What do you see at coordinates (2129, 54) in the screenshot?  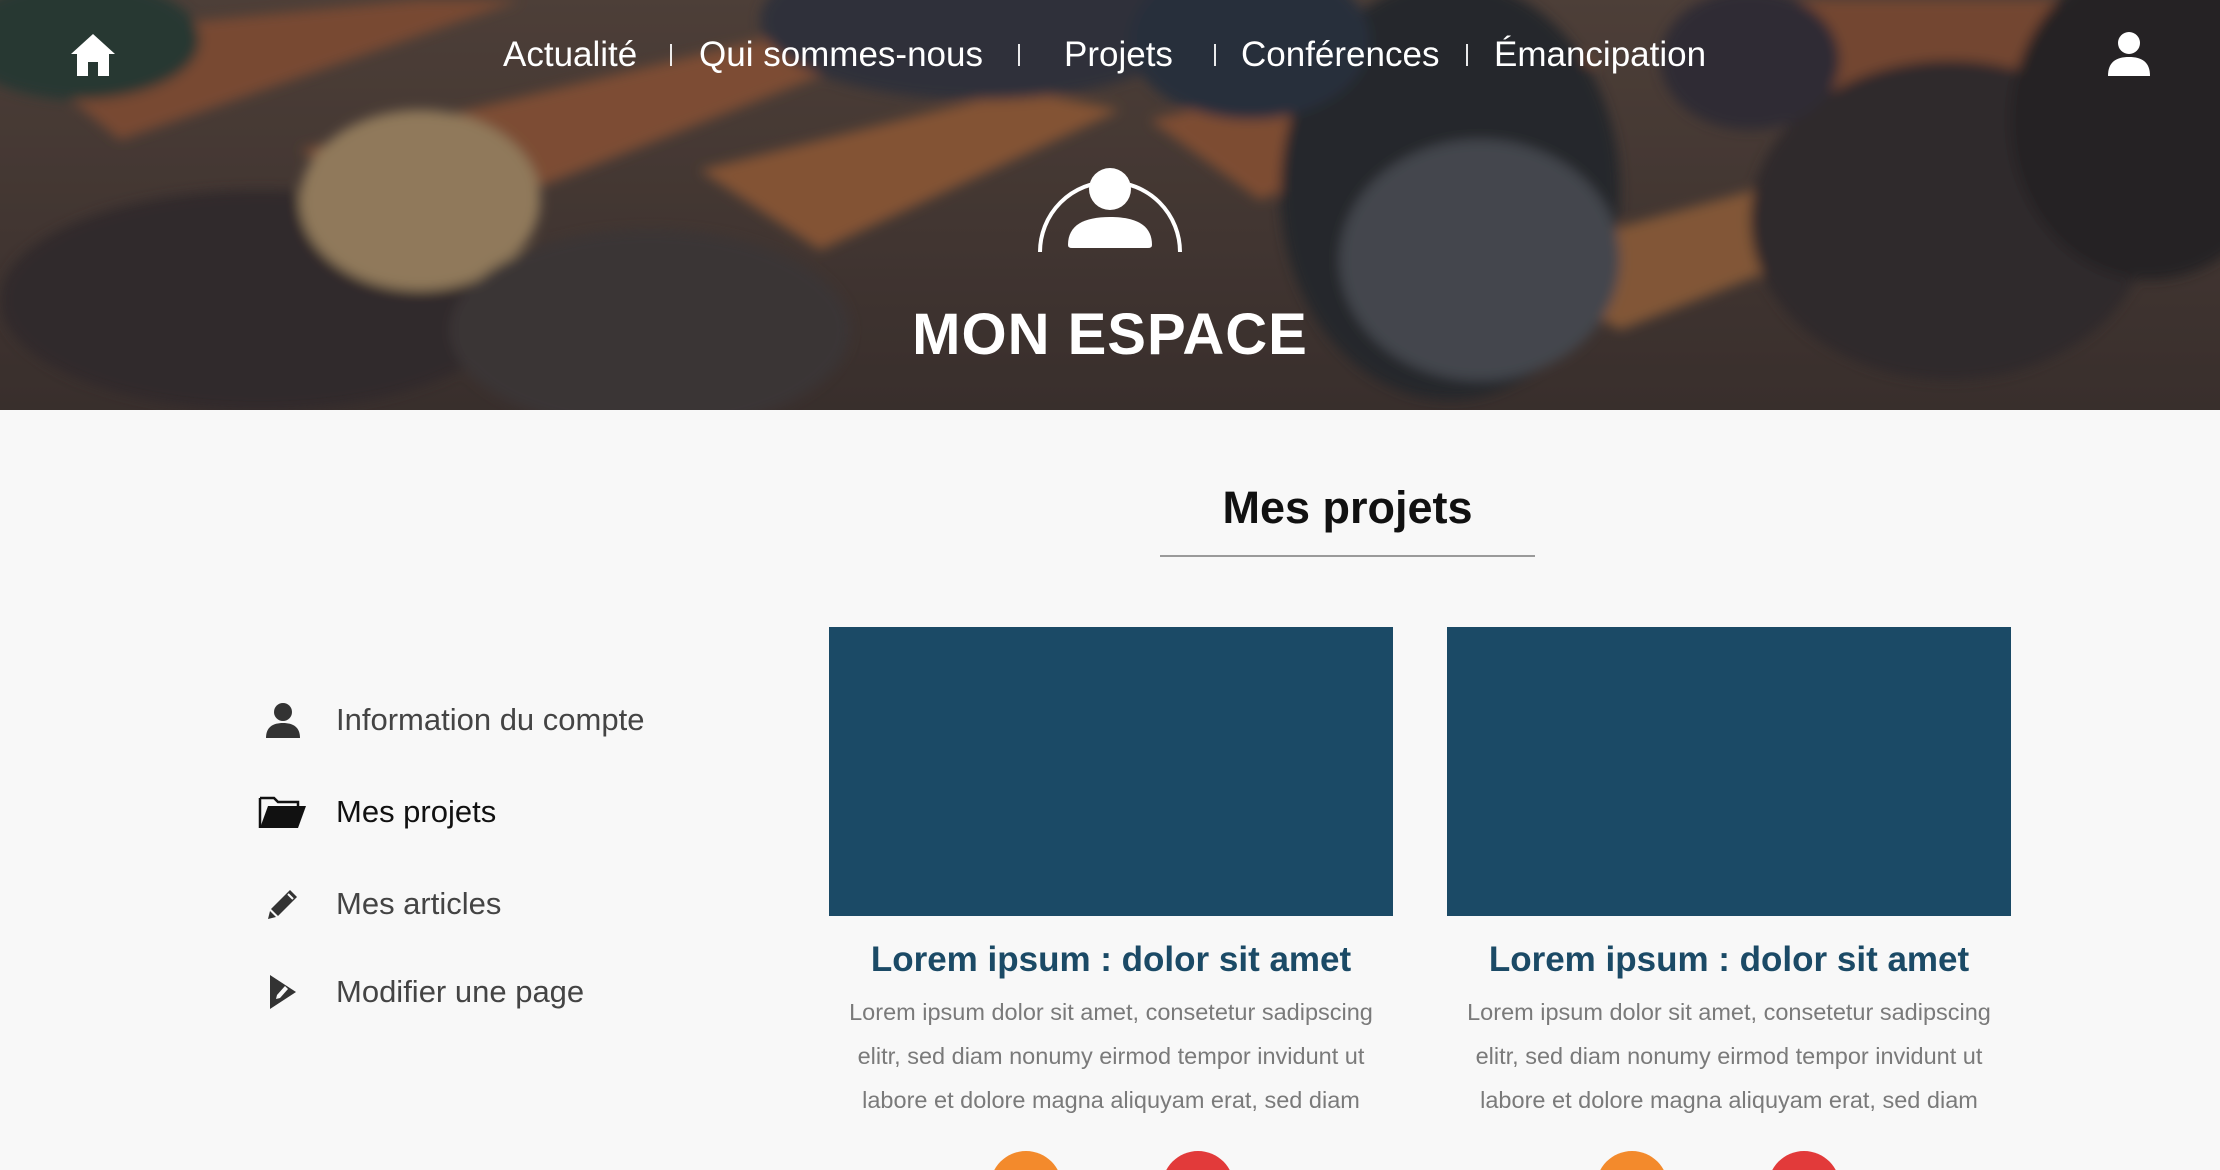 I see `user-account-icon` at bounding box center [2129, 54].